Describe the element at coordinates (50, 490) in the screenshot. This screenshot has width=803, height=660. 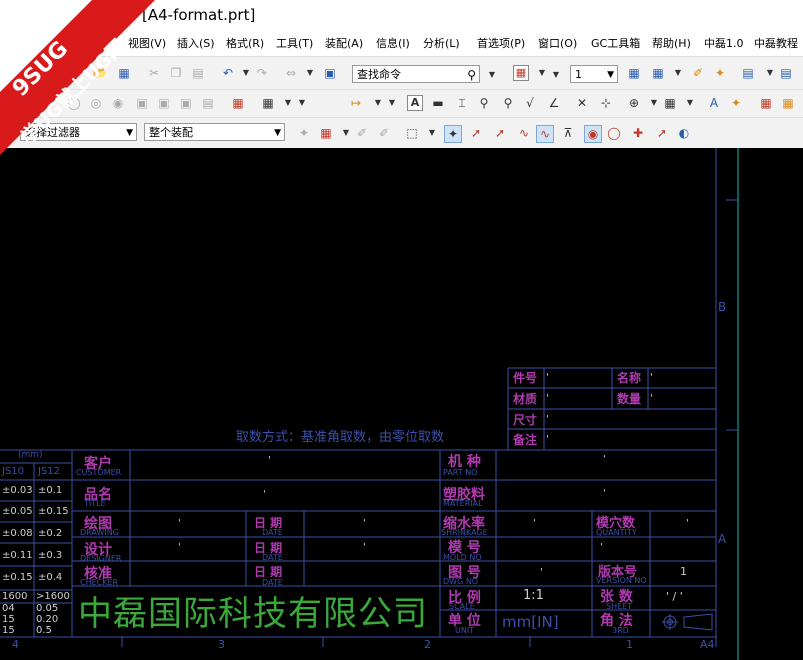
I see `tolerance-cell: ±0.1` at that location.